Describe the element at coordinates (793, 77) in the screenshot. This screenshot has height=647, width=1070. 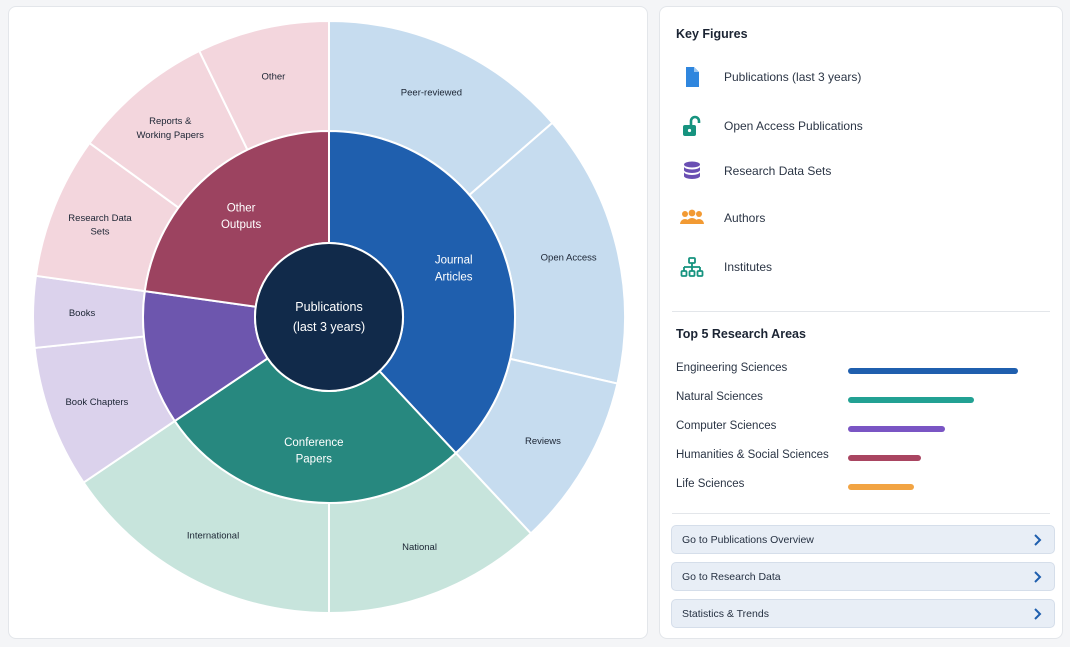
I see `key-figure-label: Publications (last 3 years)` at that location.